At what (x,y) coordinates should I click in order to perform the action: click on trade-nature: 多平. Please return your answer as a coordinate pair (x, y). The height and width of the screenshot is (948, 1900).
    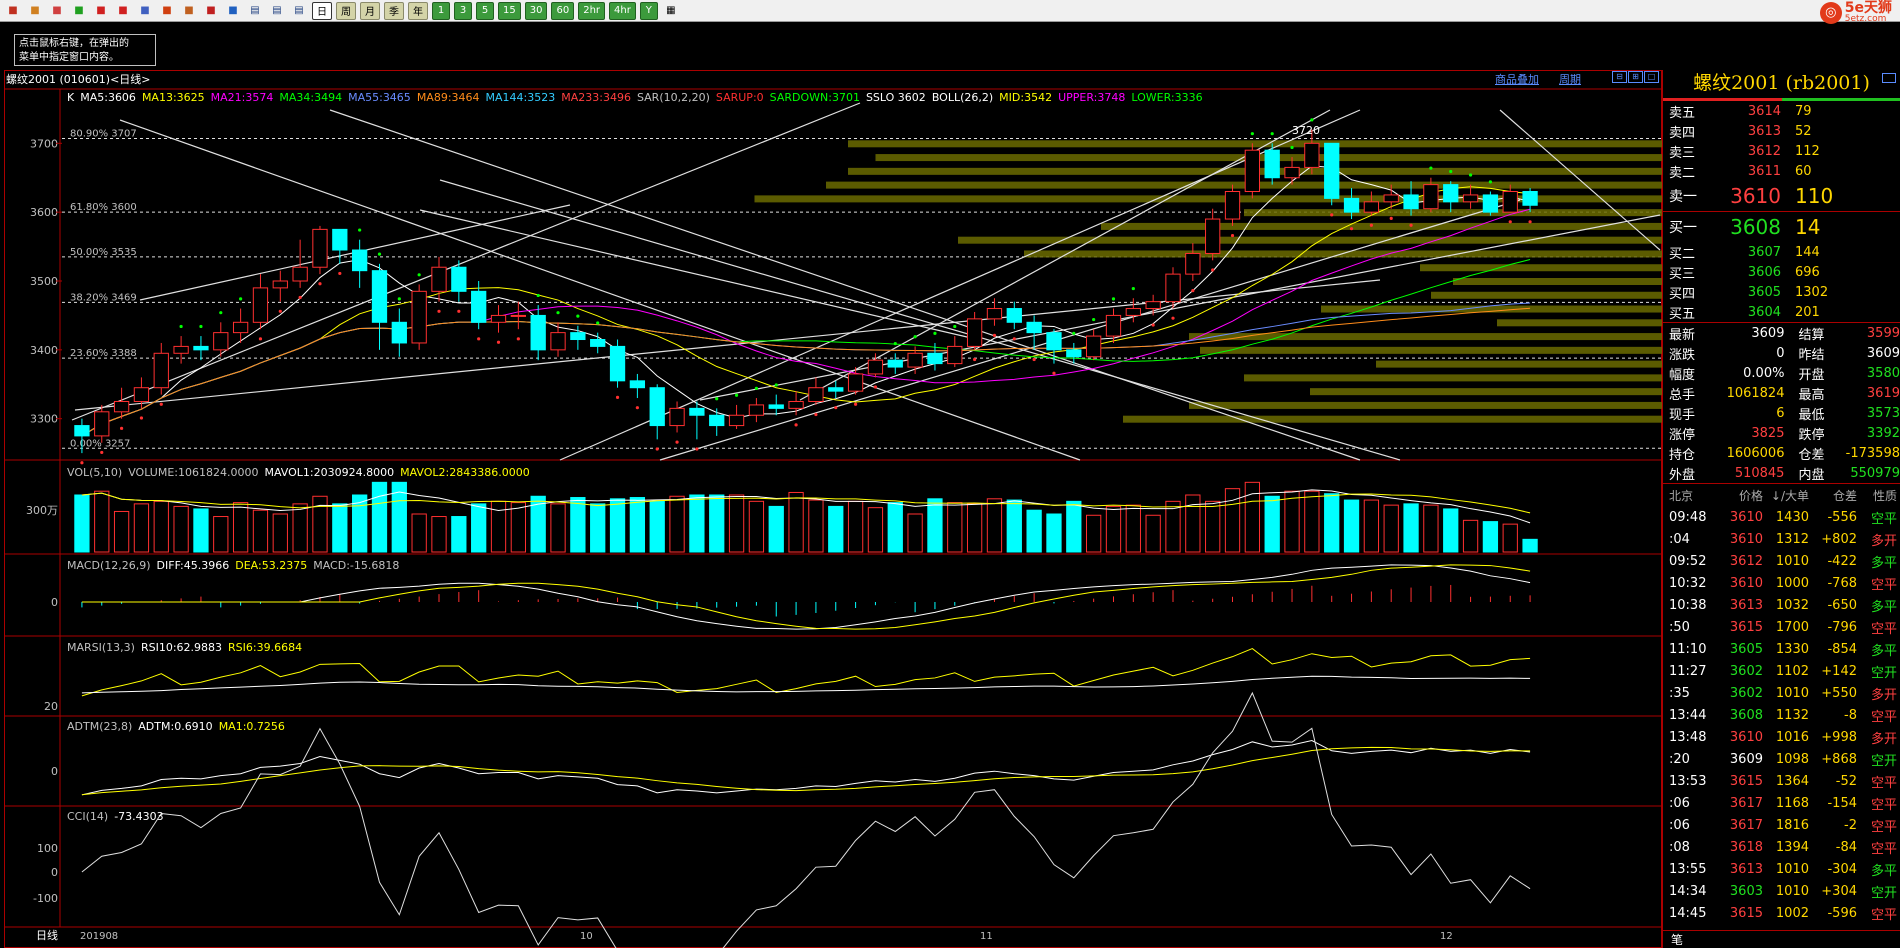
    Looking at the image, I should click on (1883, 871).